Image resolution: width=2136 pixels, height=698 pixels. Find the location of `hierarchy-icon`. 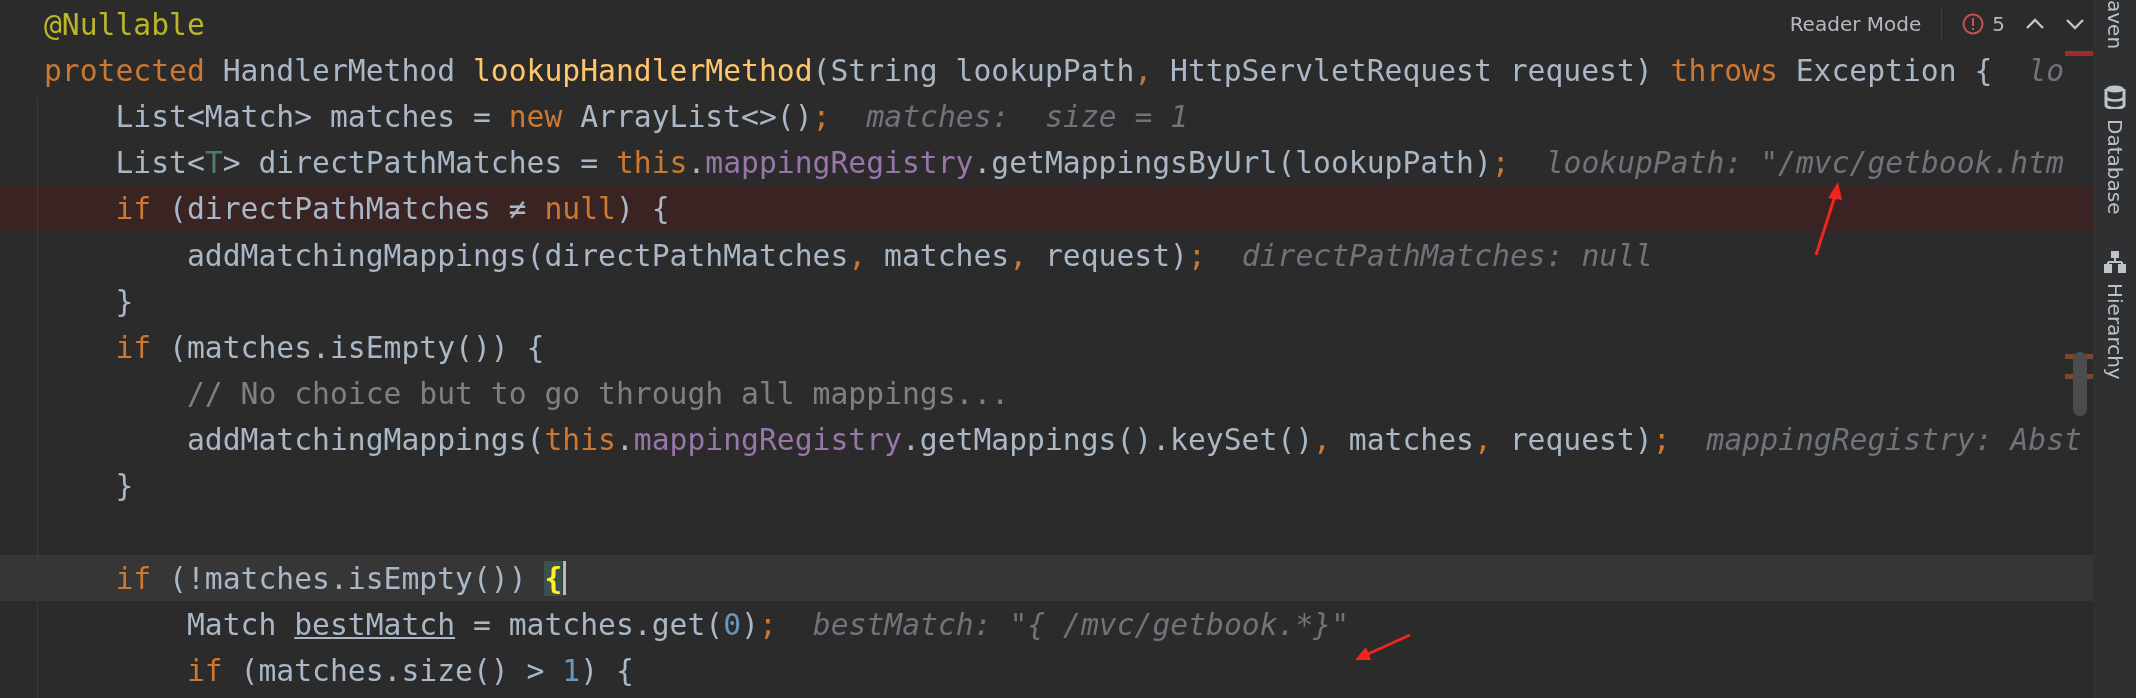

hierarchy-icon is located at coordinates (2115, 261).